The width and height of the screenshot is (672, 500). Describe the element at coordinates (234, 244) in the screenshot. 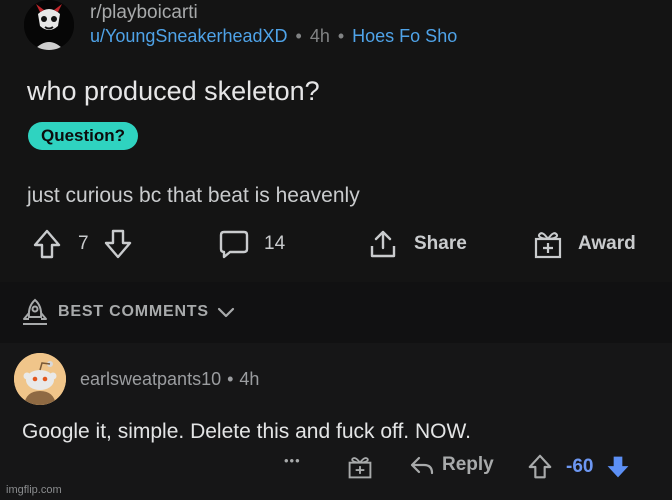

I see `comment-icon` at that location.